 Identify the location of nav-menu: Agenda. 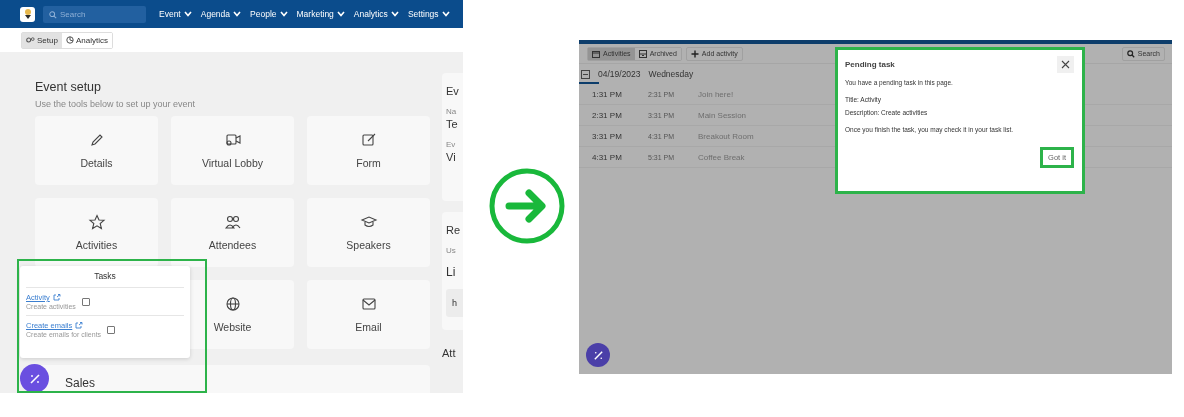
(221, 14).